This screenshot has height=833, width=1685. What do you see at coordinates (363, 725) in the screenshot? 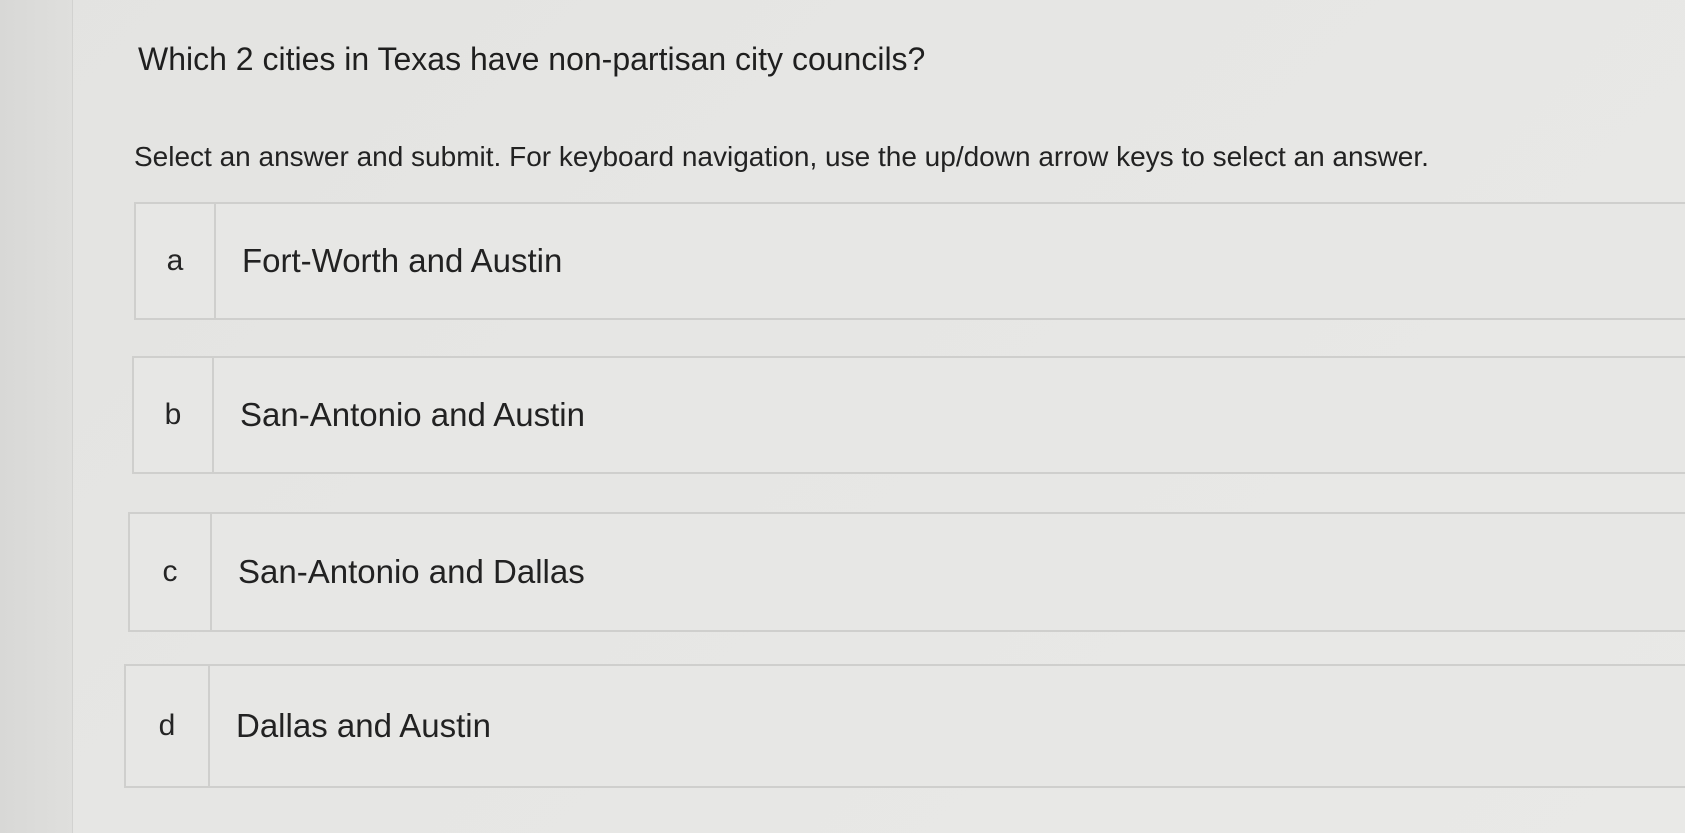
I see `choice-label: Dallas and Austin` at bounding box center [363, 725].